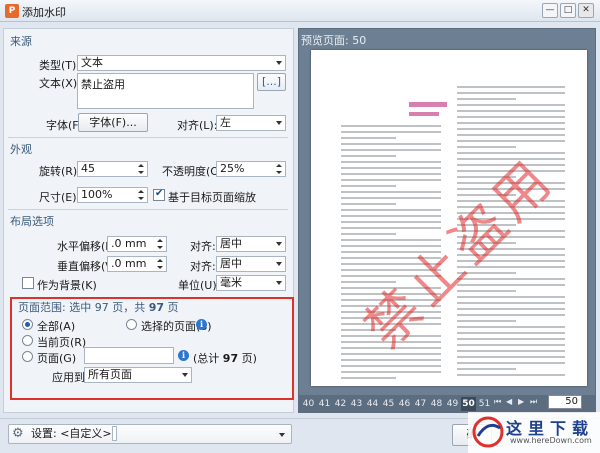  What do you see at coordinates (112, 195) in the screenshot?
I see `size-spinbox: 100%` at bounding box center [112, 195].